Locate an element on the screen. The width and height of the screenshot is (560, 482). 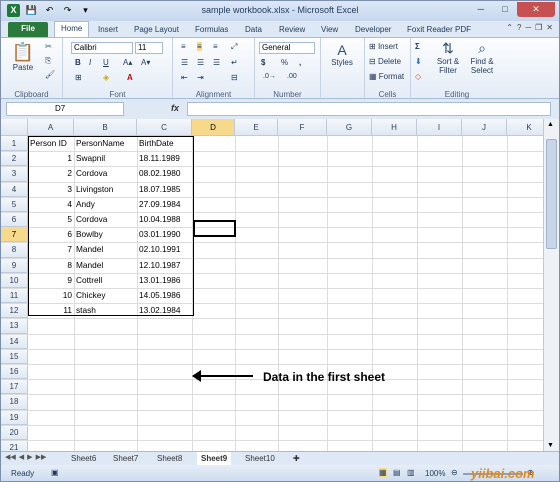
column-header-i: I is located at coordinates (439, 127).